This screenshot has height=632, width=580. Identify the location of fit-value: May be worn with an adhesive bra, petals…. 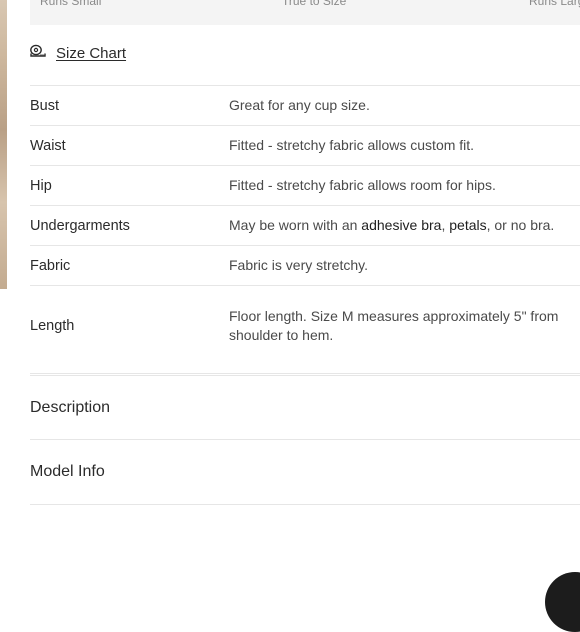
(404, 225).